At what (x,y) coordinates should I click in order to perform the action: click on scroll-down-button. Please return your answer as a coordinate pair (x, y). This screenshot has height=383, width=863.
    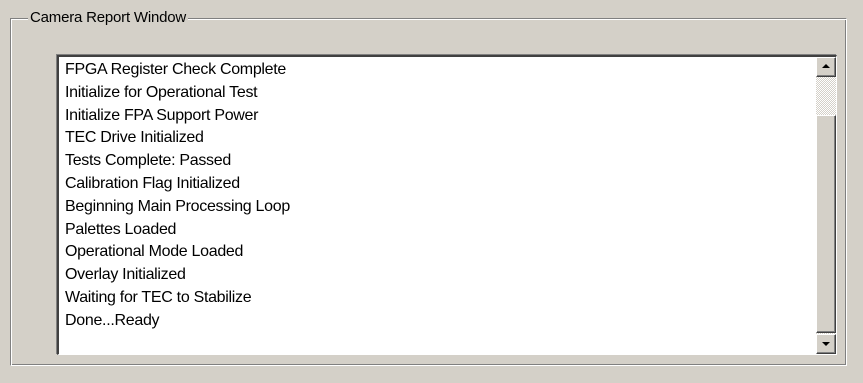
    Looking at the image, I should click on (826, 344).